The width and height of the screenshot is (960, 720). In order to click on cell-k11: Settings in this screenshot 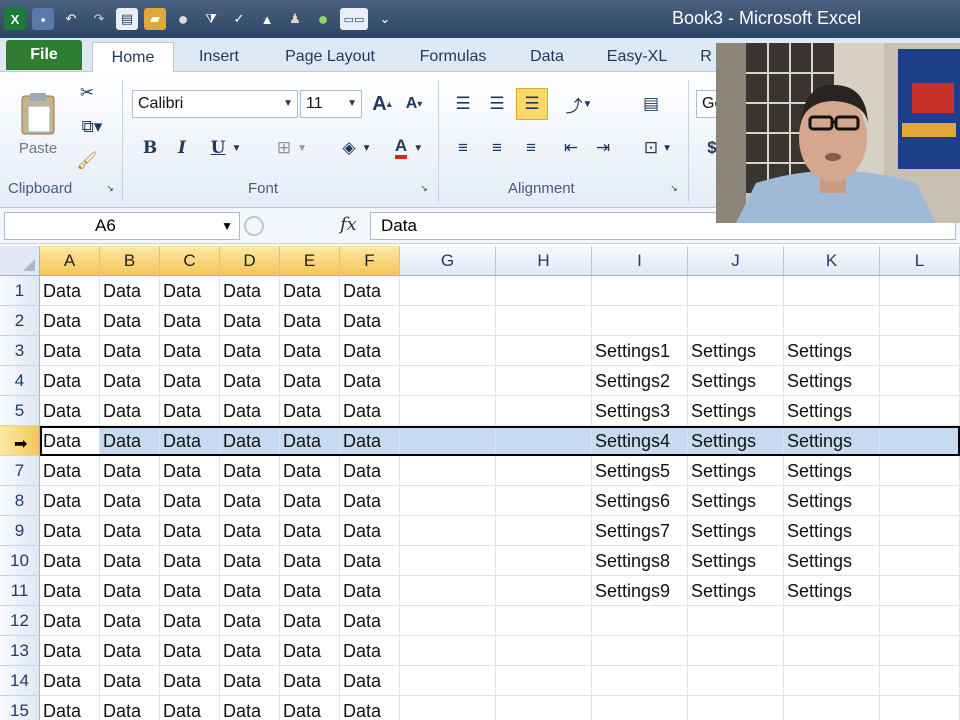, I will do `click(832, 591)`.